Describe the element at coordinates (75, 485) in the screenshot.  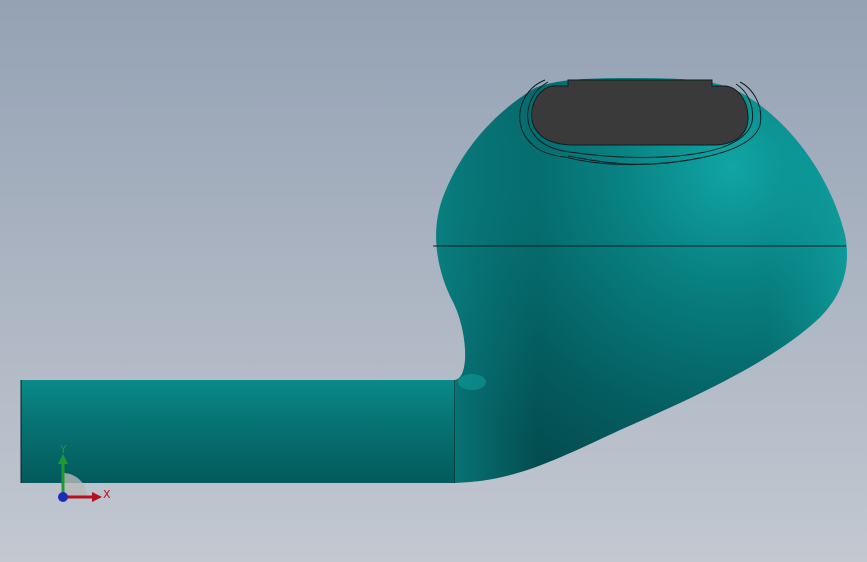
I see `triad-xy-plane-quadrant` at that location.